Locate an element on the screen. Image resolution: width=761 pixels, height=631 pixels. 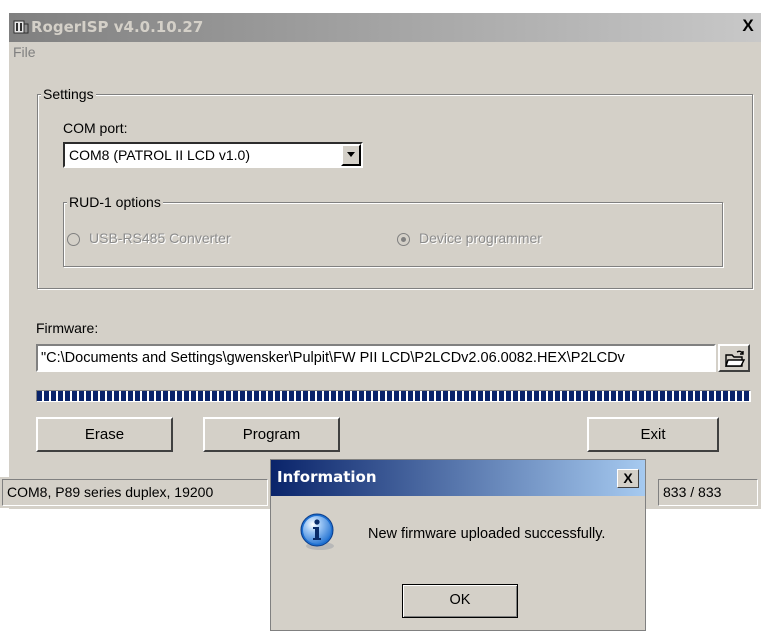
settings-legend: Settings is located at coordinates (68, 94).